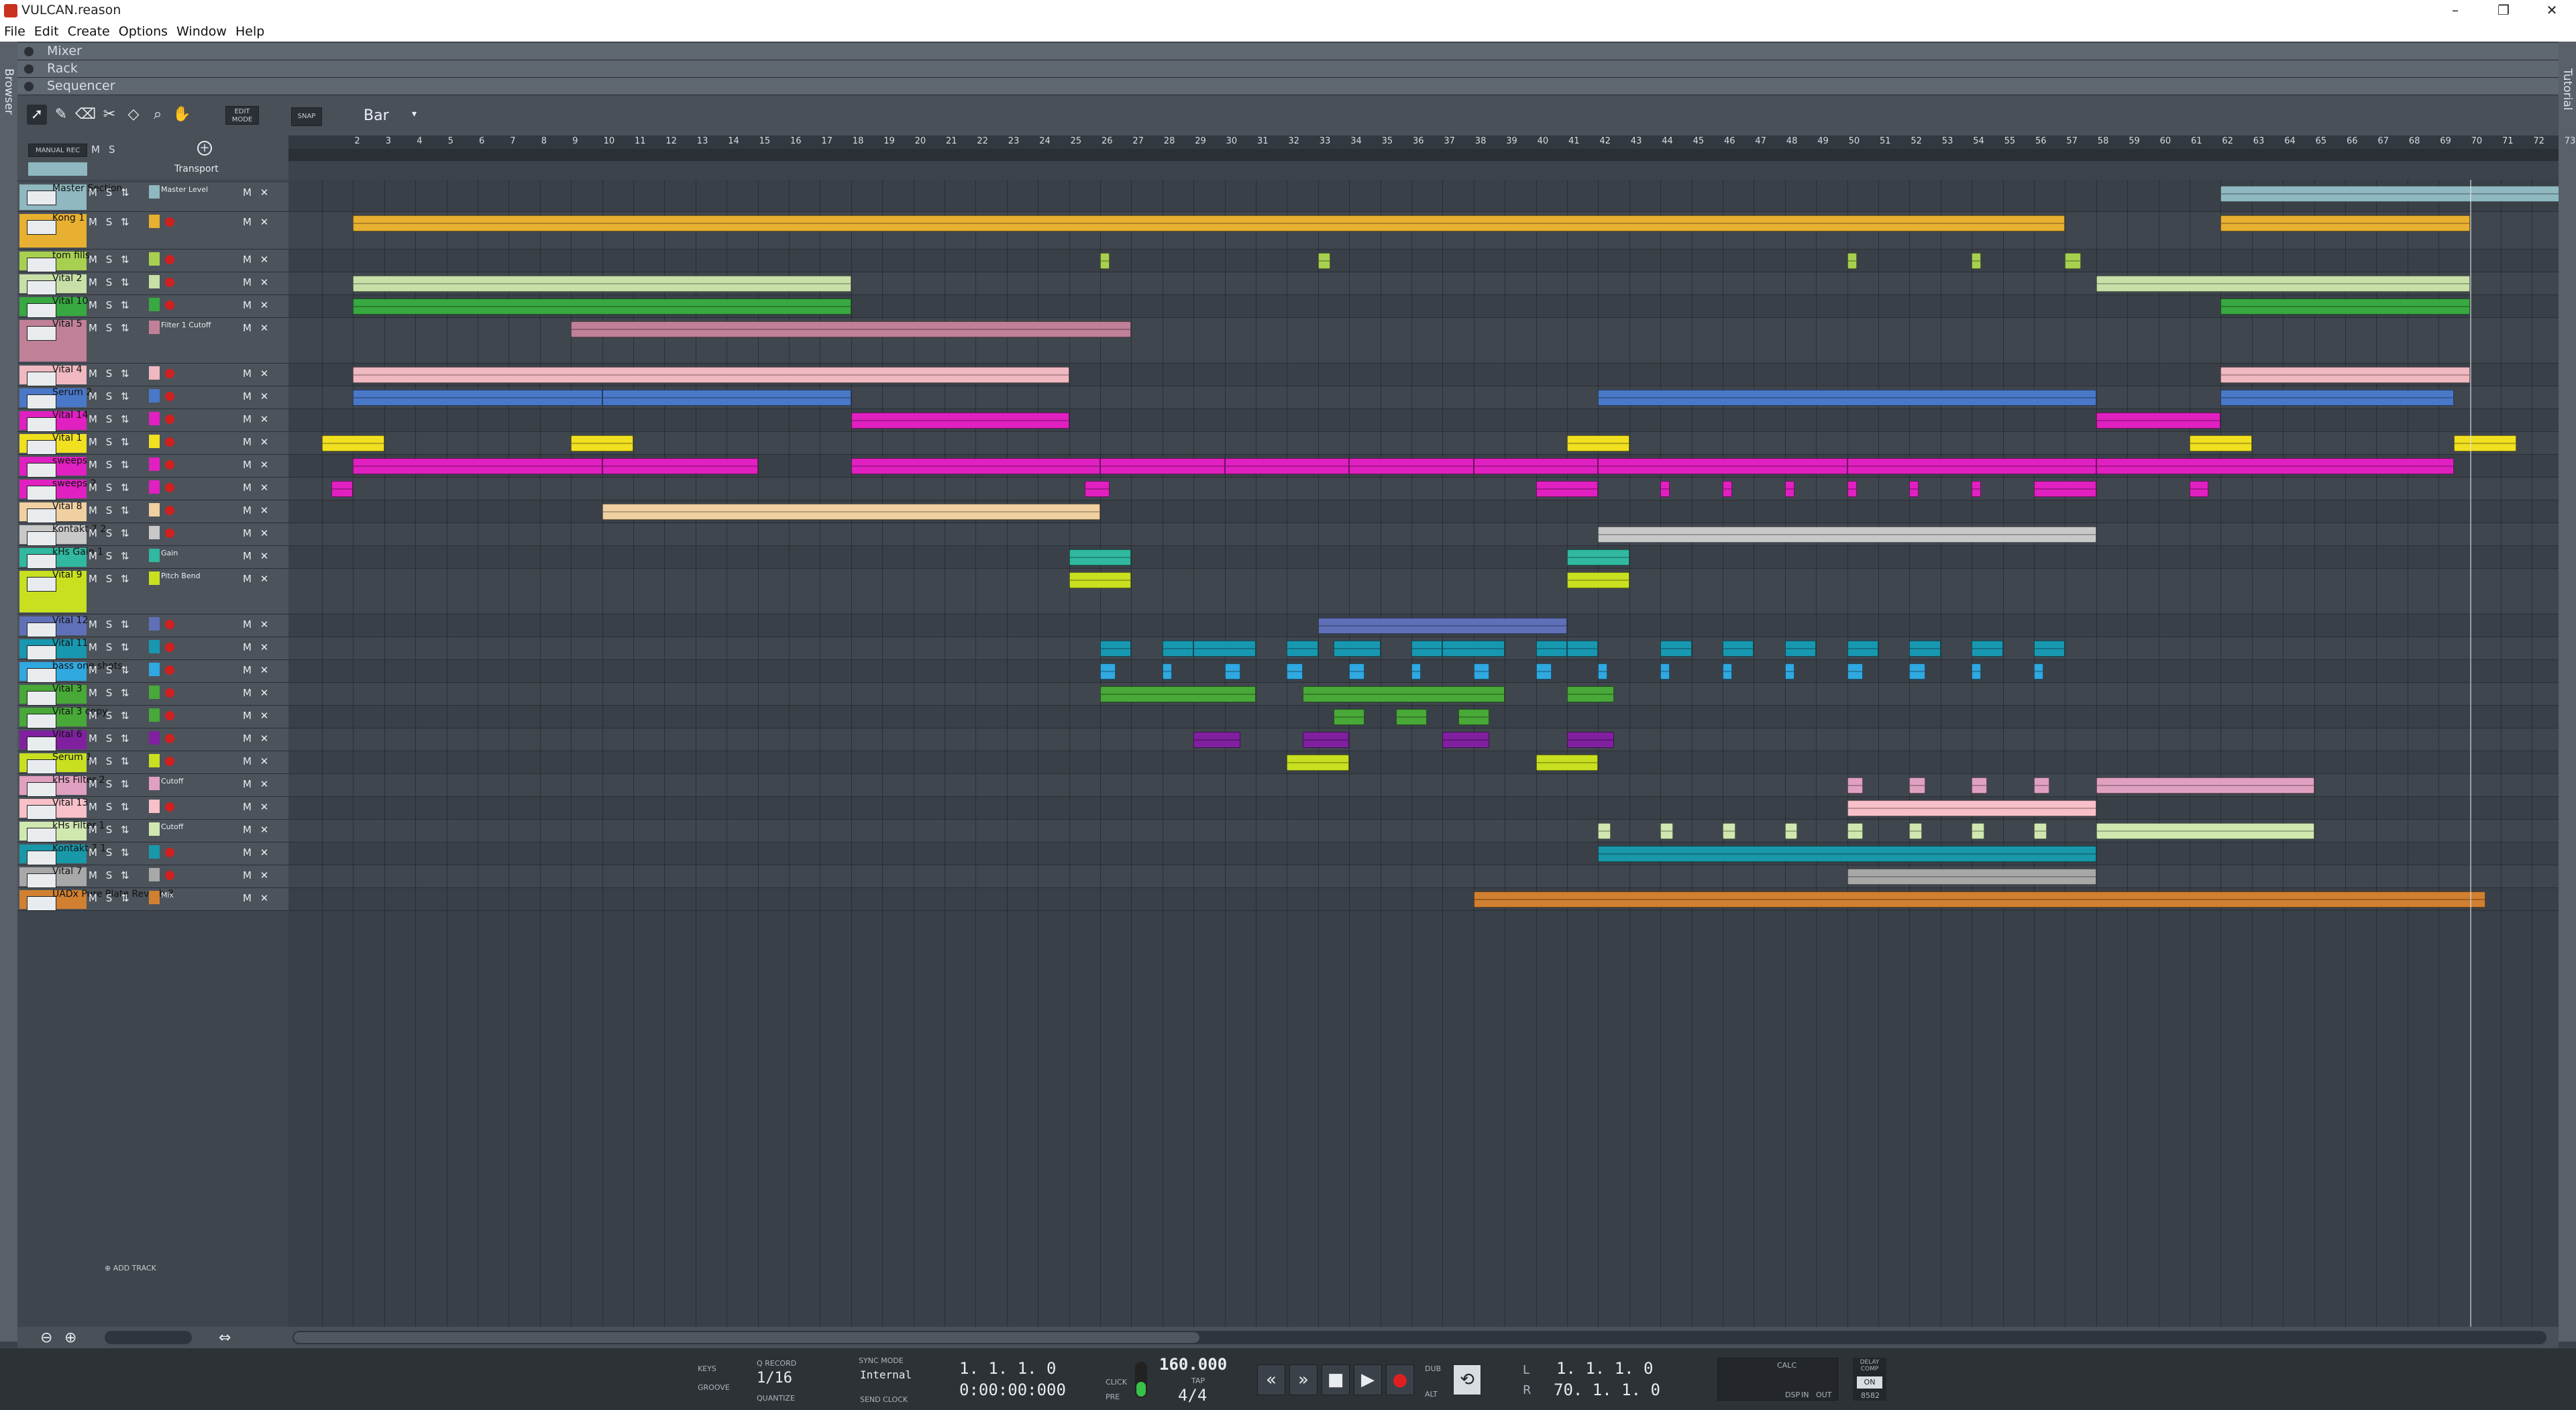 Image resolution: width=2576 pixels, height=1410 pixels. Describe the element at coordinates (1419, 1337) in the screenshot. I see `horizontal-scrollbar` at that location.